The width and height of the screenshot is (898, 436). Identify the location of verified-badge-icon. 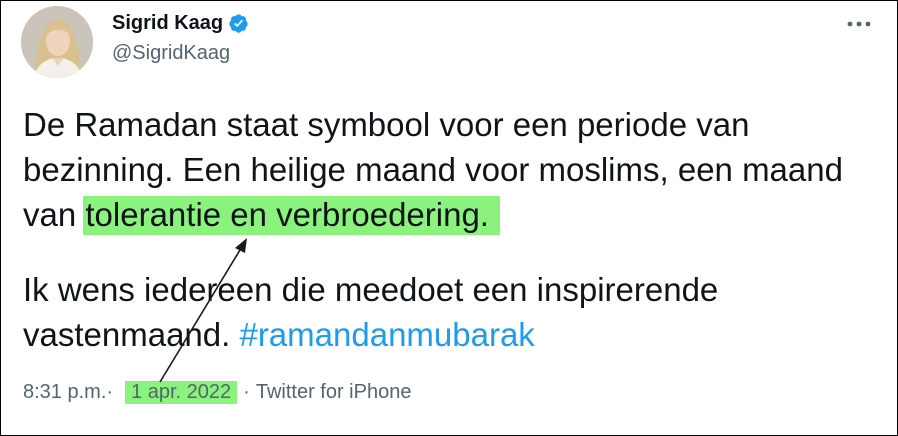
(238, 23).